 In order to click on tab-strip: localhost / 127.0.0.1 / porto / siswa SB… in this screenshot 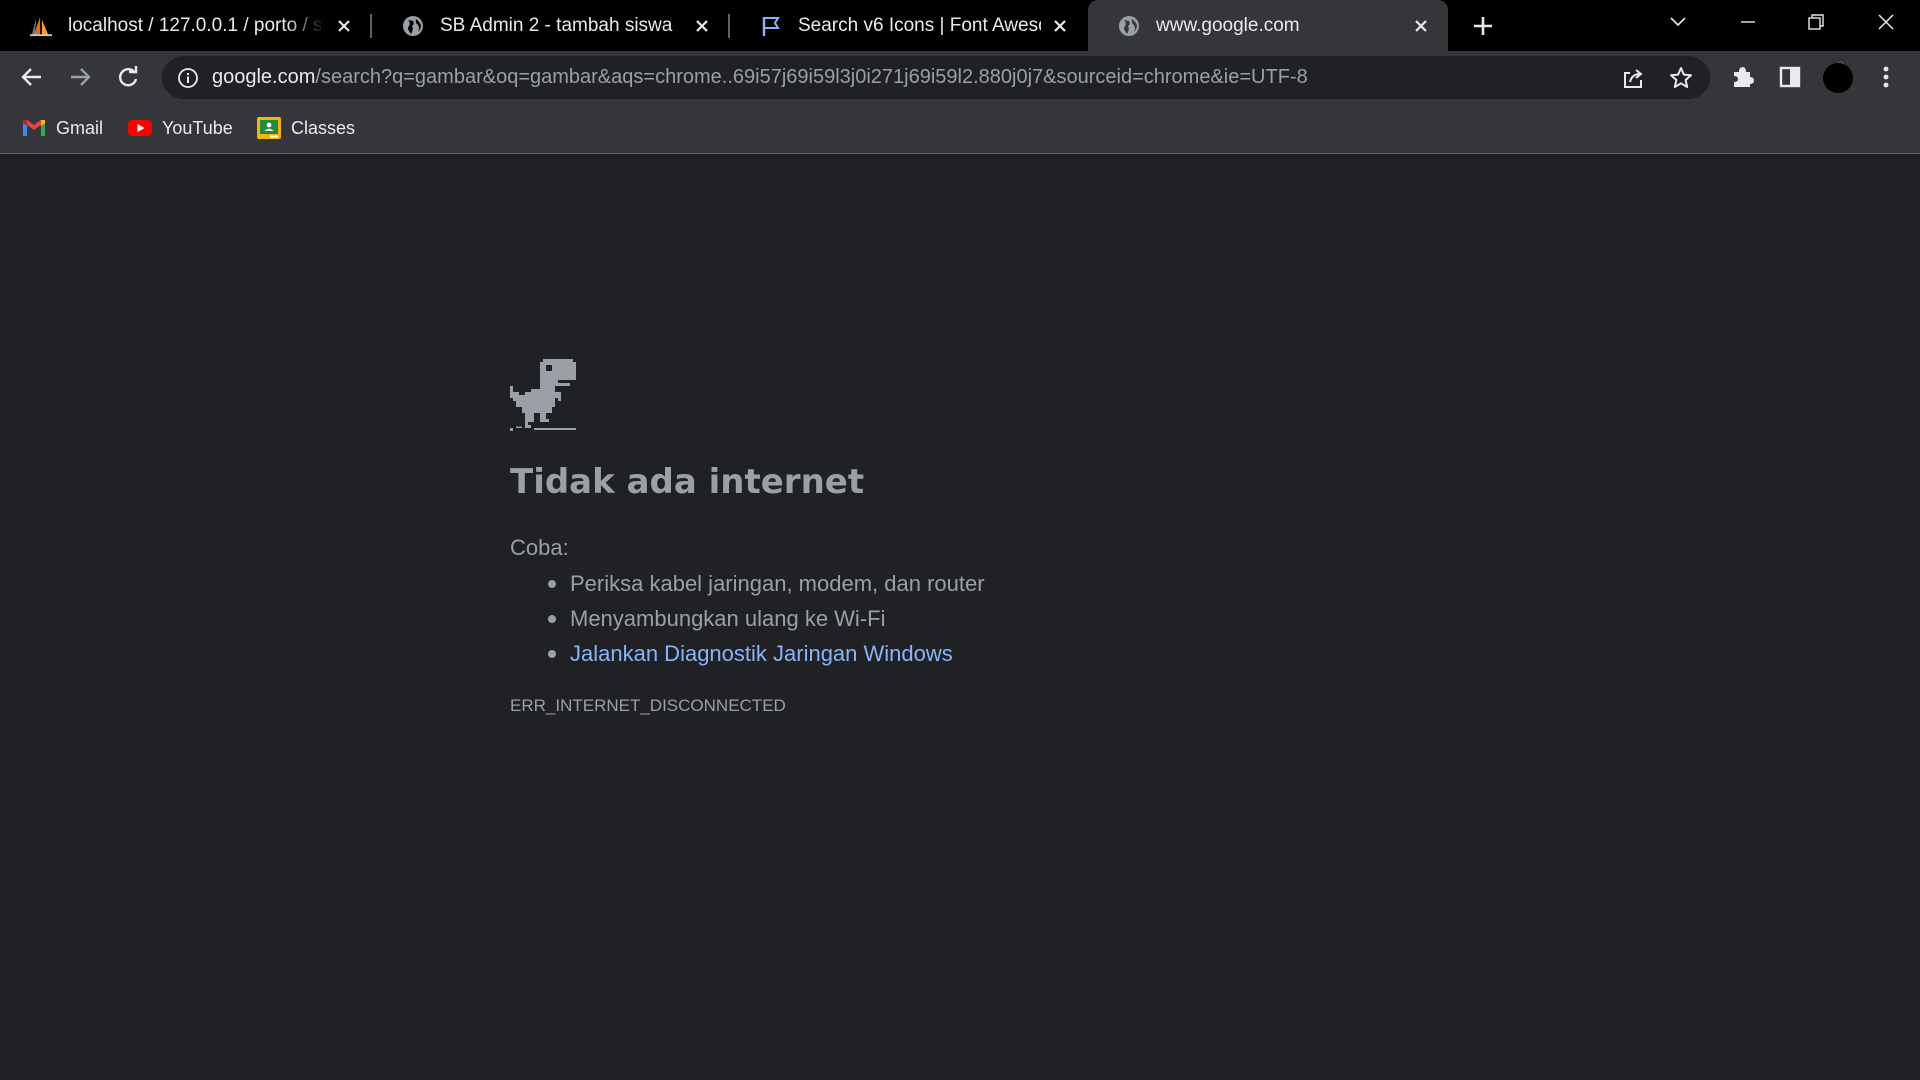, I will do `click(960, 25)`.